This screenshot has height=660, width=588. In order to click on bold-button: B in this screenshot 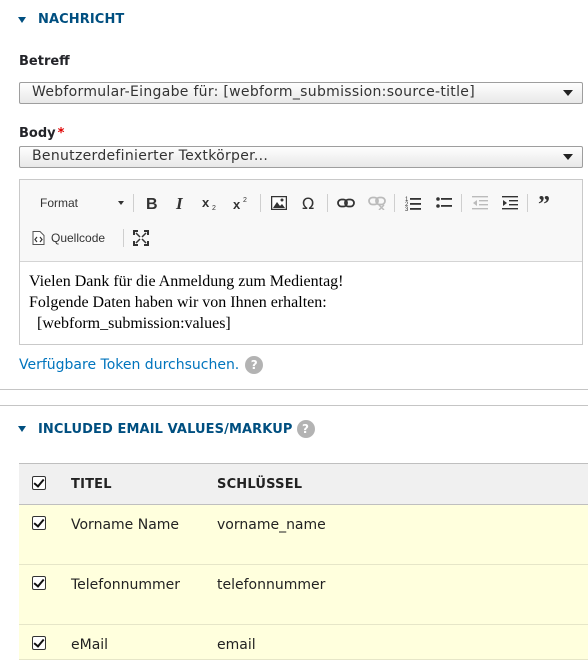, I will do `click(152, 203)`.